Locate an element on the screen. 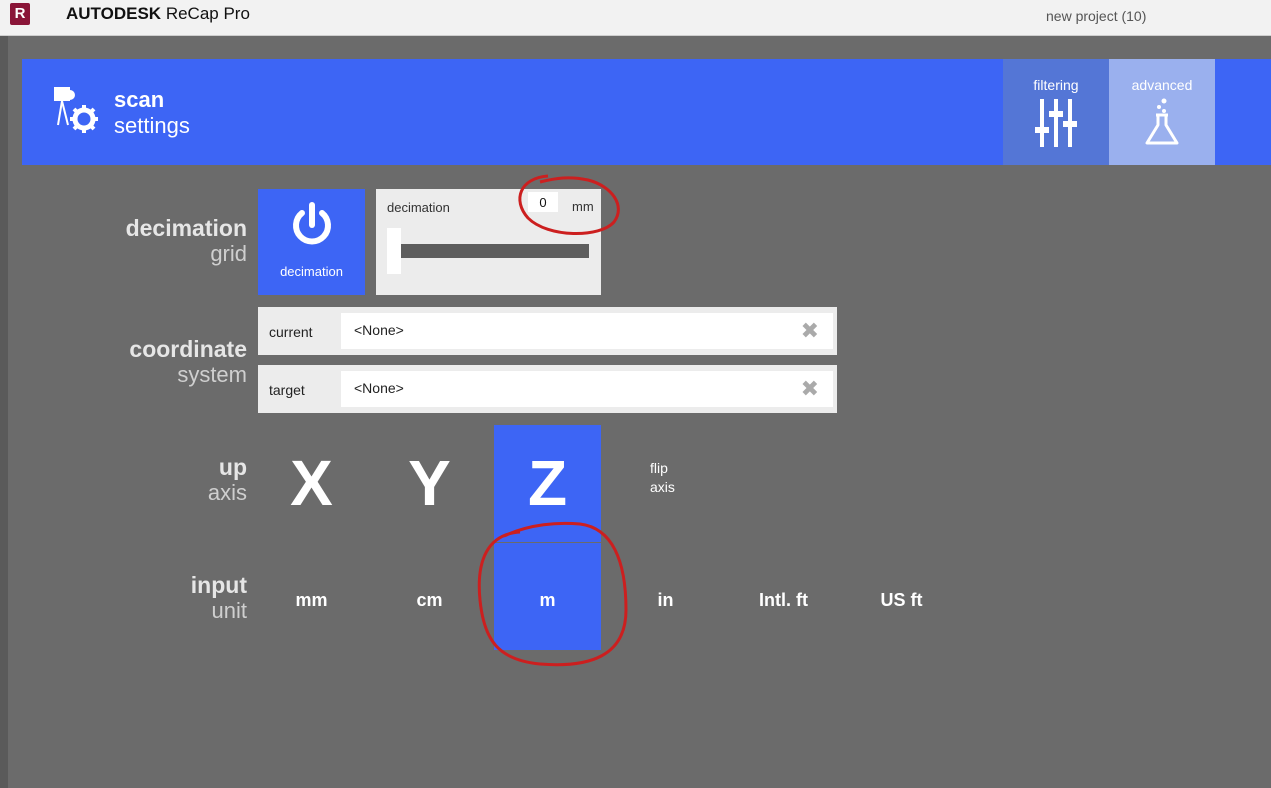  product-name: ReCap Pro is located at coordinates (207, 13).